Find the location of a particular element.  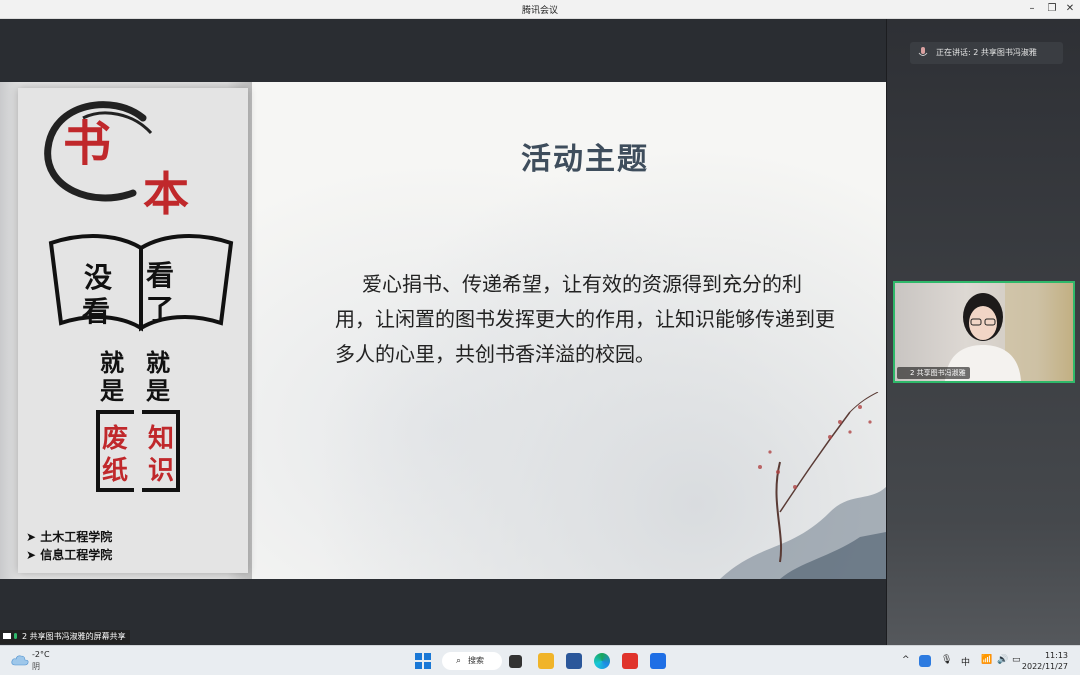

system-clock: 11:13 2022/11/27 is located at coordinates (1045, 661).